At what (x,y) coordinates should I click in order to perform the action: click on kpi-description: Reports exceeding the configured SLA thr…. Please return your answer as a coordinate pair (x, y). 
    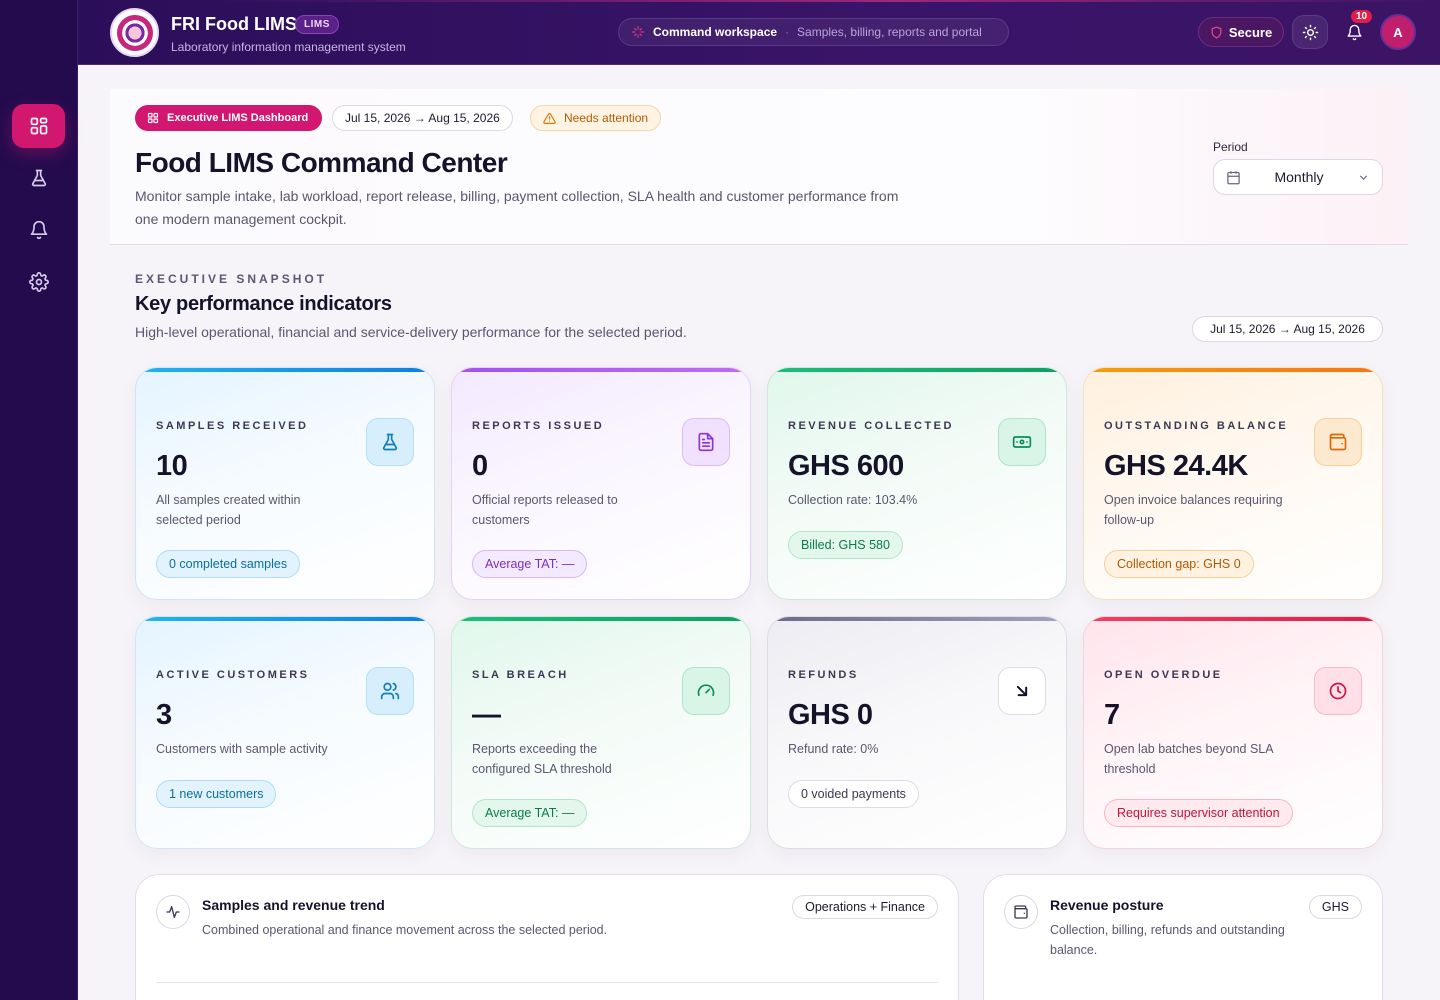
    Looking at the image, I should click on (542, 759).